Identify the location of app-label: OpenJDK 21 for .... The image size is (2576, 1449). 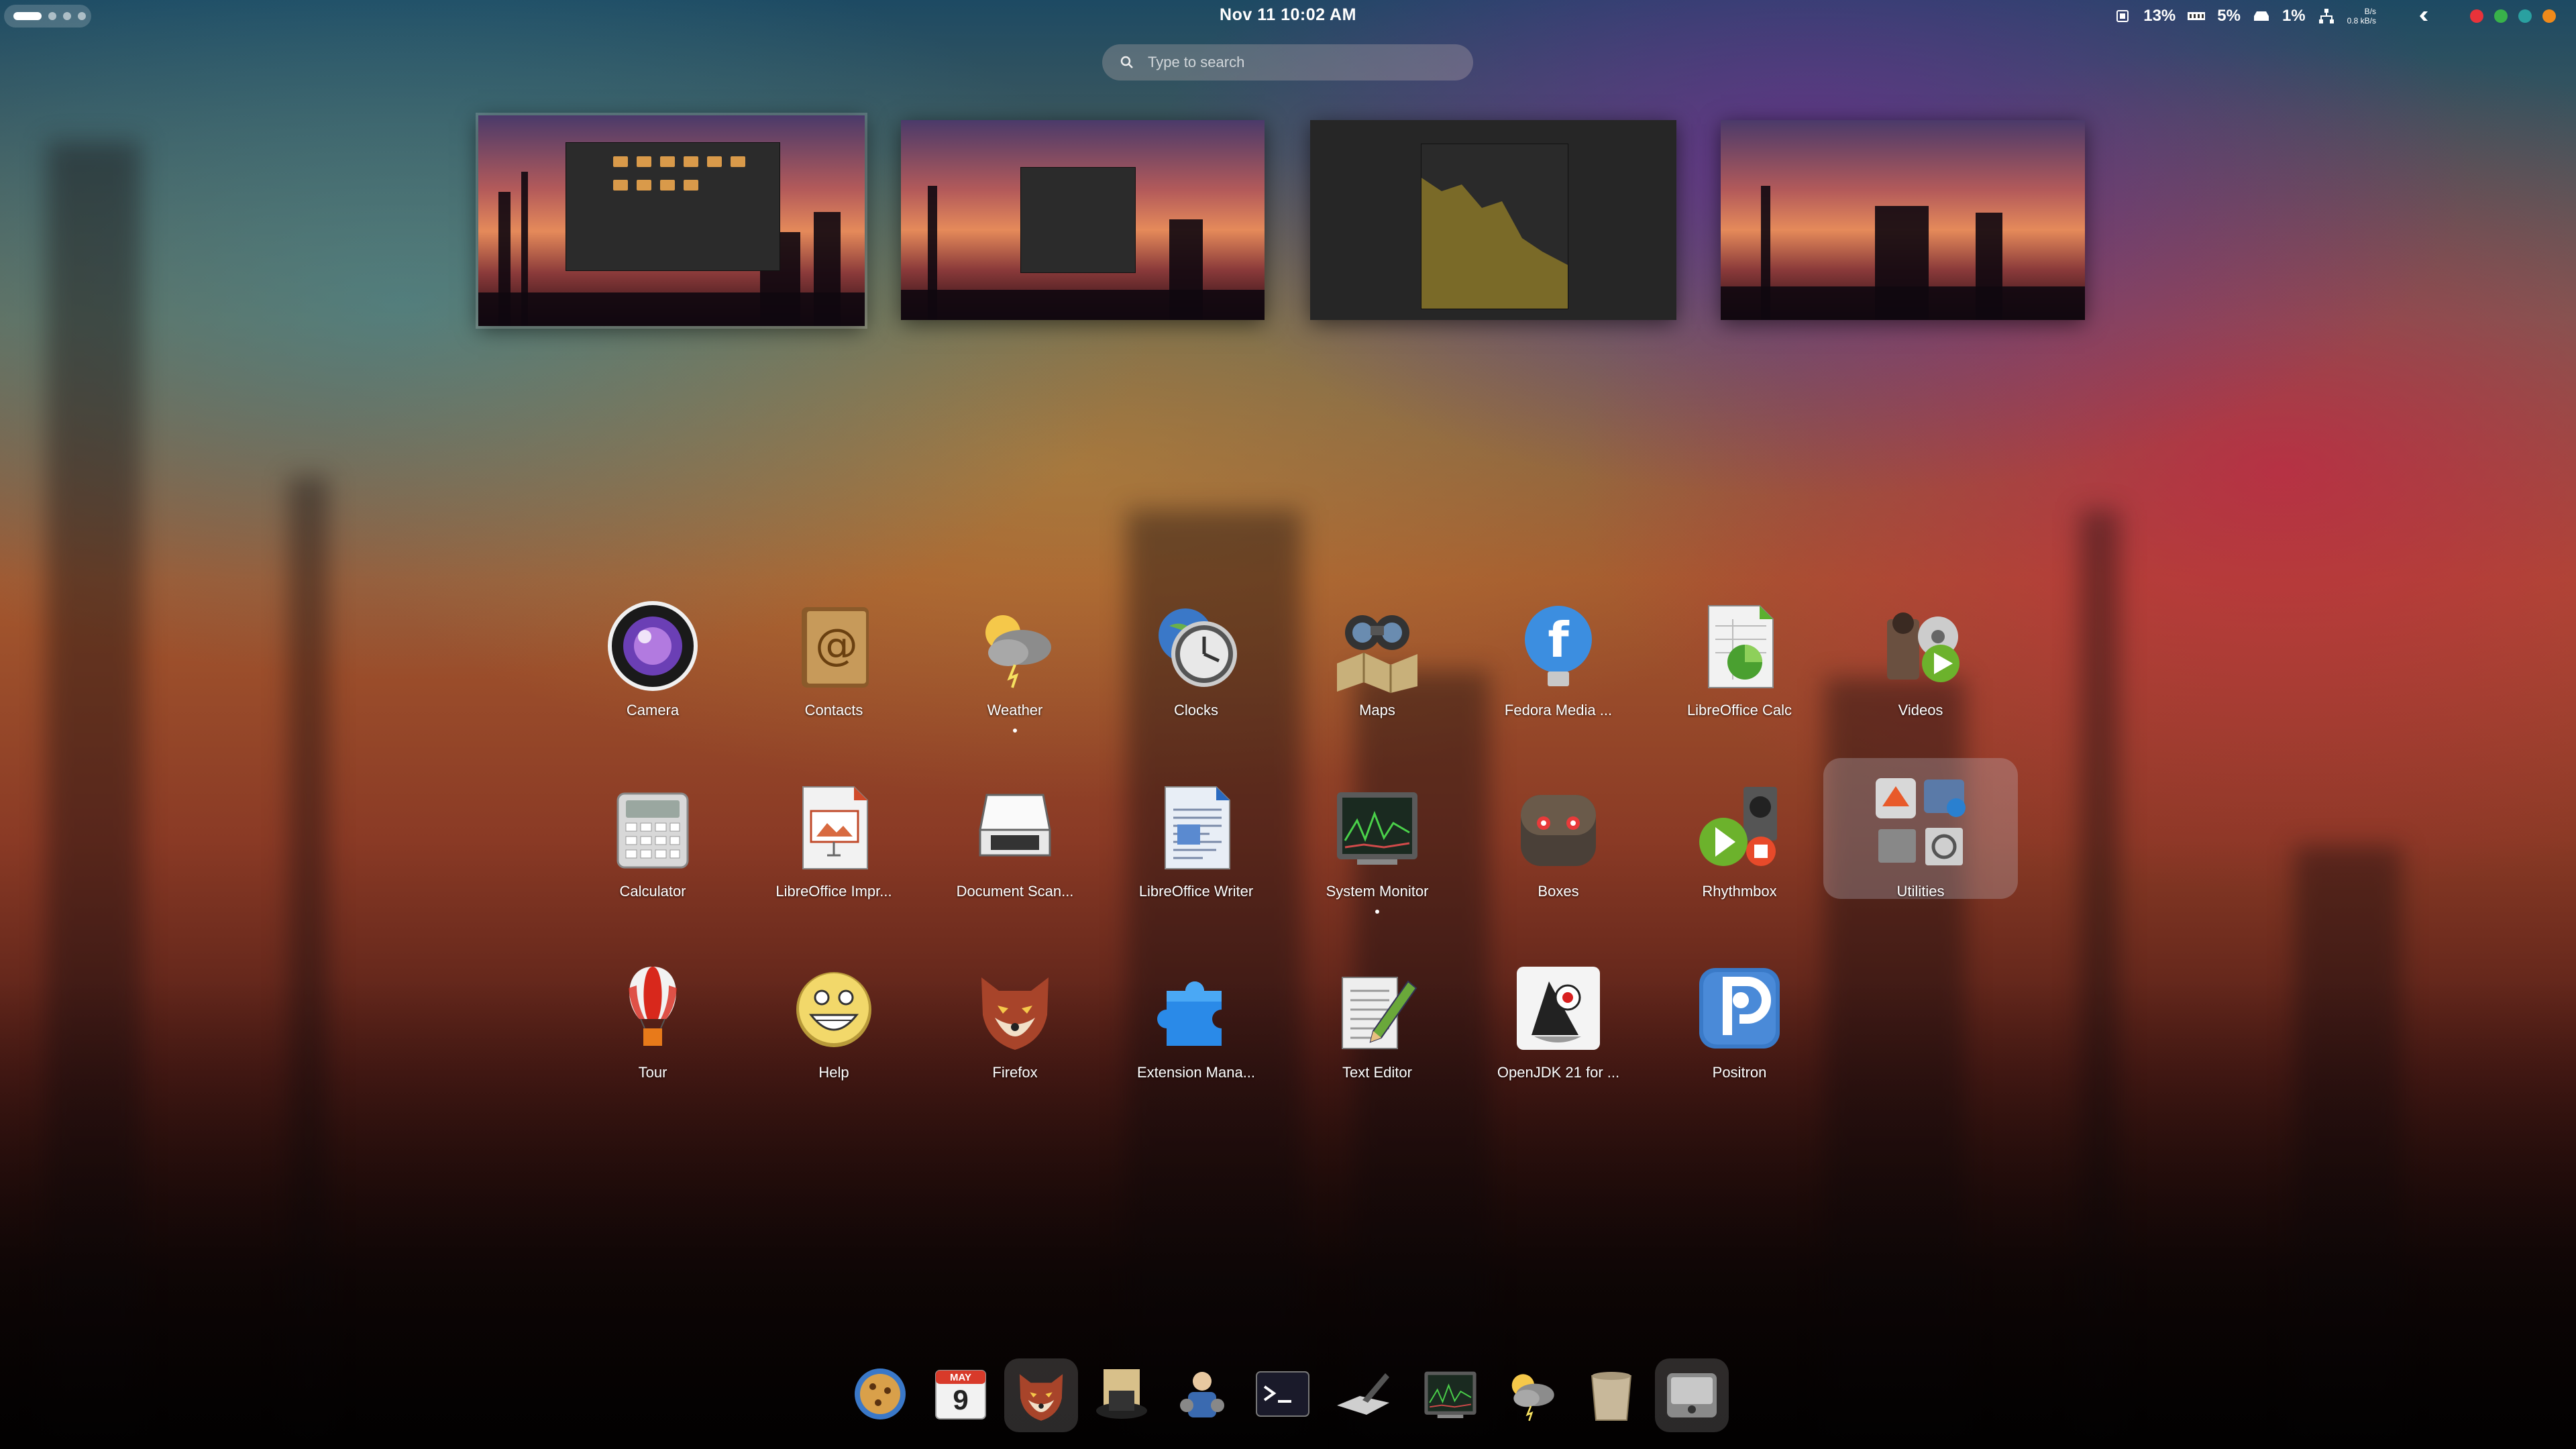
(1558, 1072).